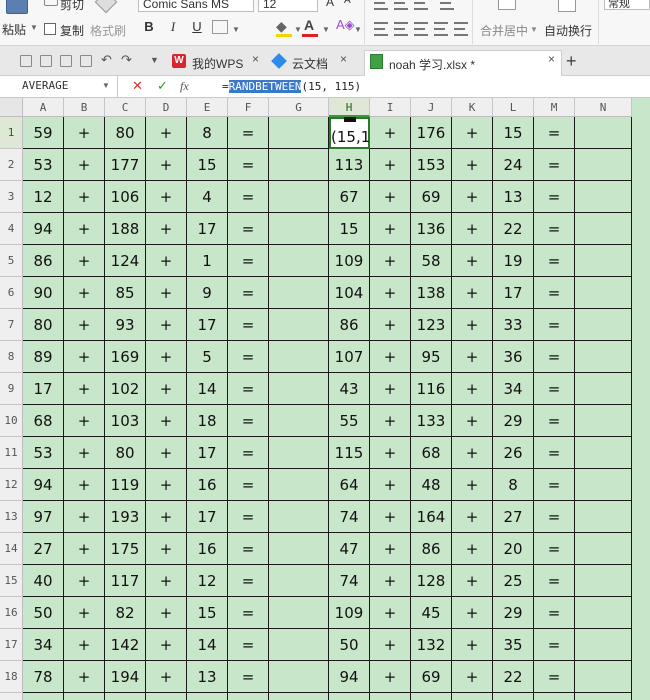 The height and width of the screenshot is (700, 650). What do you see at coordinates (11, 325) in the screenshot?
I see `row-header: 7` at bounding box center [11, 325].